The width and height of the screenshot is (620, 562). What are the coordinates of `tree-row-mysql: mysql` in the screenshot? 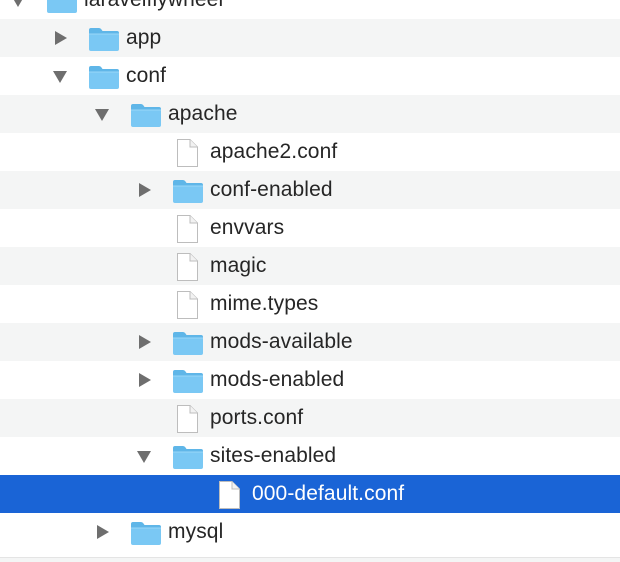 It's located at (310, 532).